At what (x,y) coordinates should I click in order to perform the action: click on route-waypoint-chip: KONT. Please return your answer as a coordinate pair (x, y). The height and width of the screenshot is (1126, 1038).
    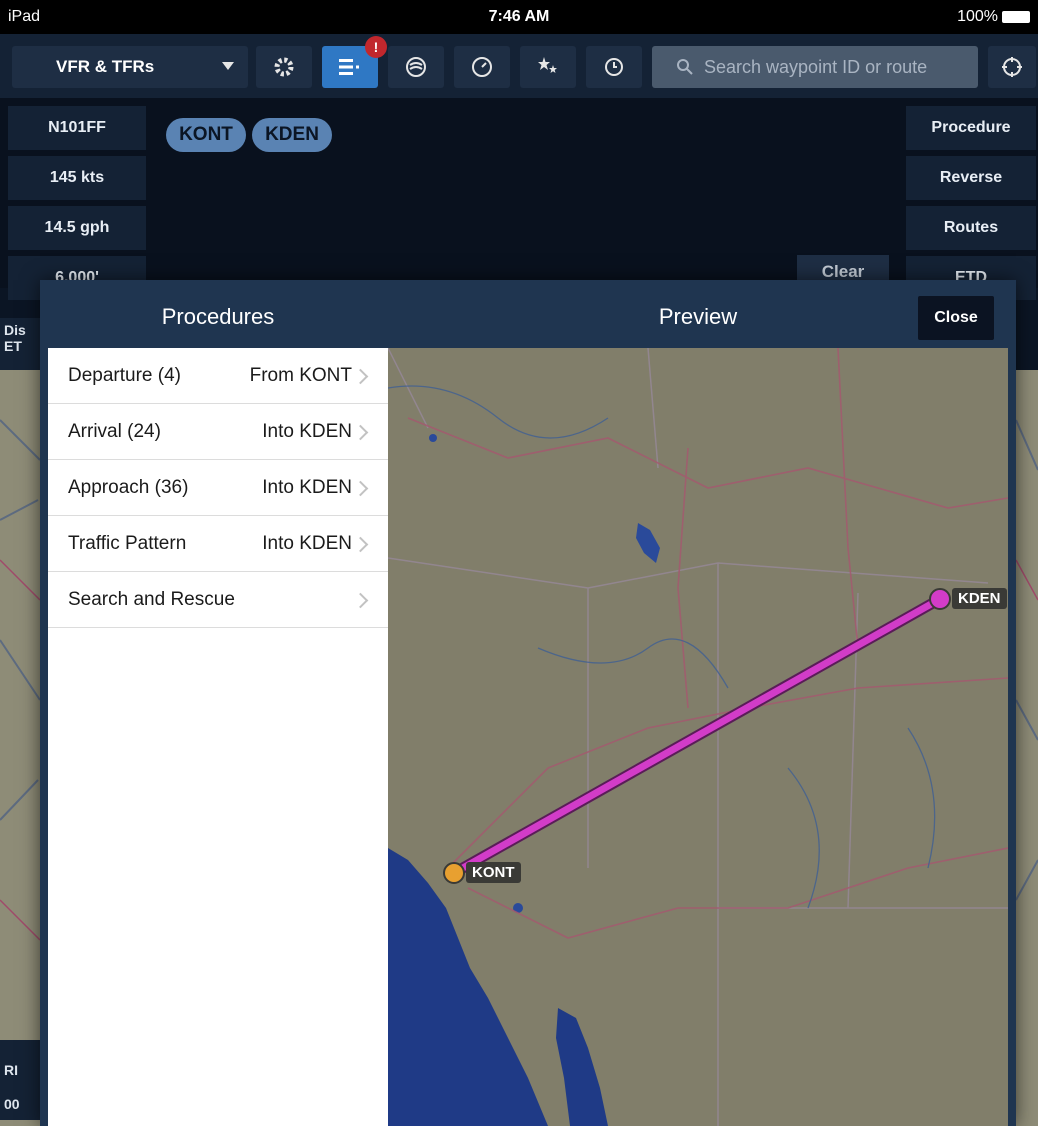
    Looking at the image, I should click on (206, 135).